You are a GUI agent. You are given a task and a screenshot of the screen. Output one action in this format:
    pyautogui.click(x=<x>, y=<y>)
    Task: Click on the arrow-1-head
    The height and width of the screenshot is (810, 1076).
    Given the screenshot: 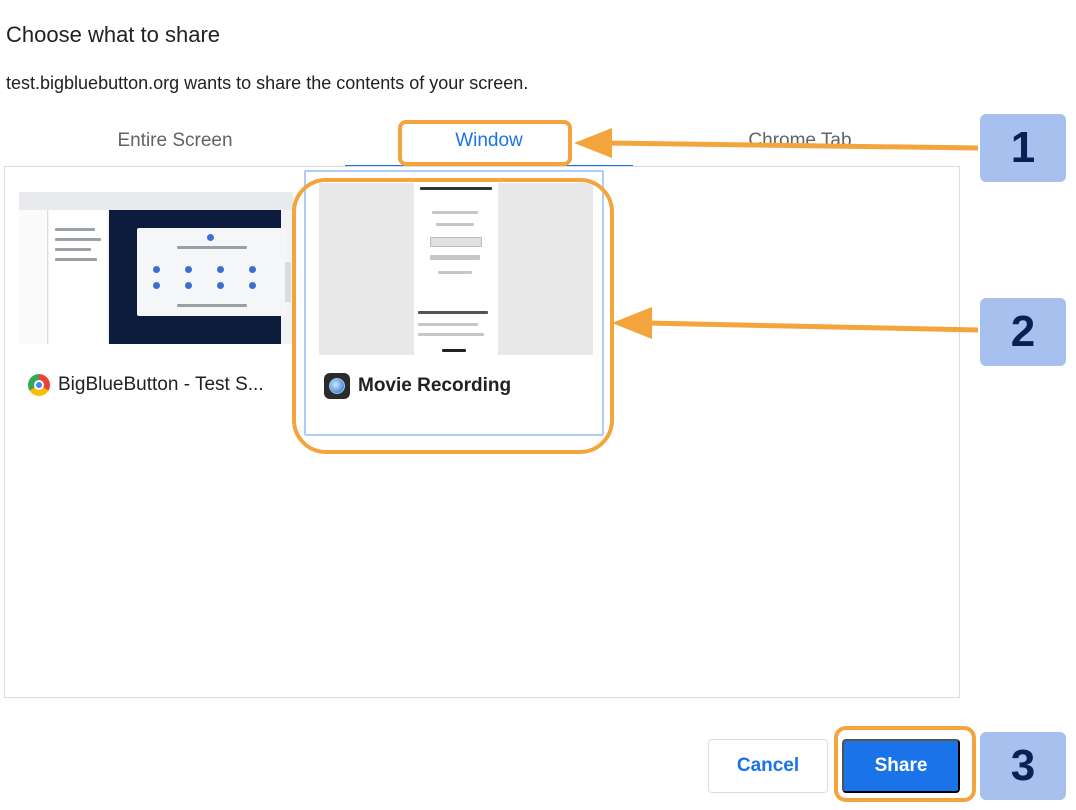 What is the action you would take?
    pyautogui.click(x=593, y=143)
    